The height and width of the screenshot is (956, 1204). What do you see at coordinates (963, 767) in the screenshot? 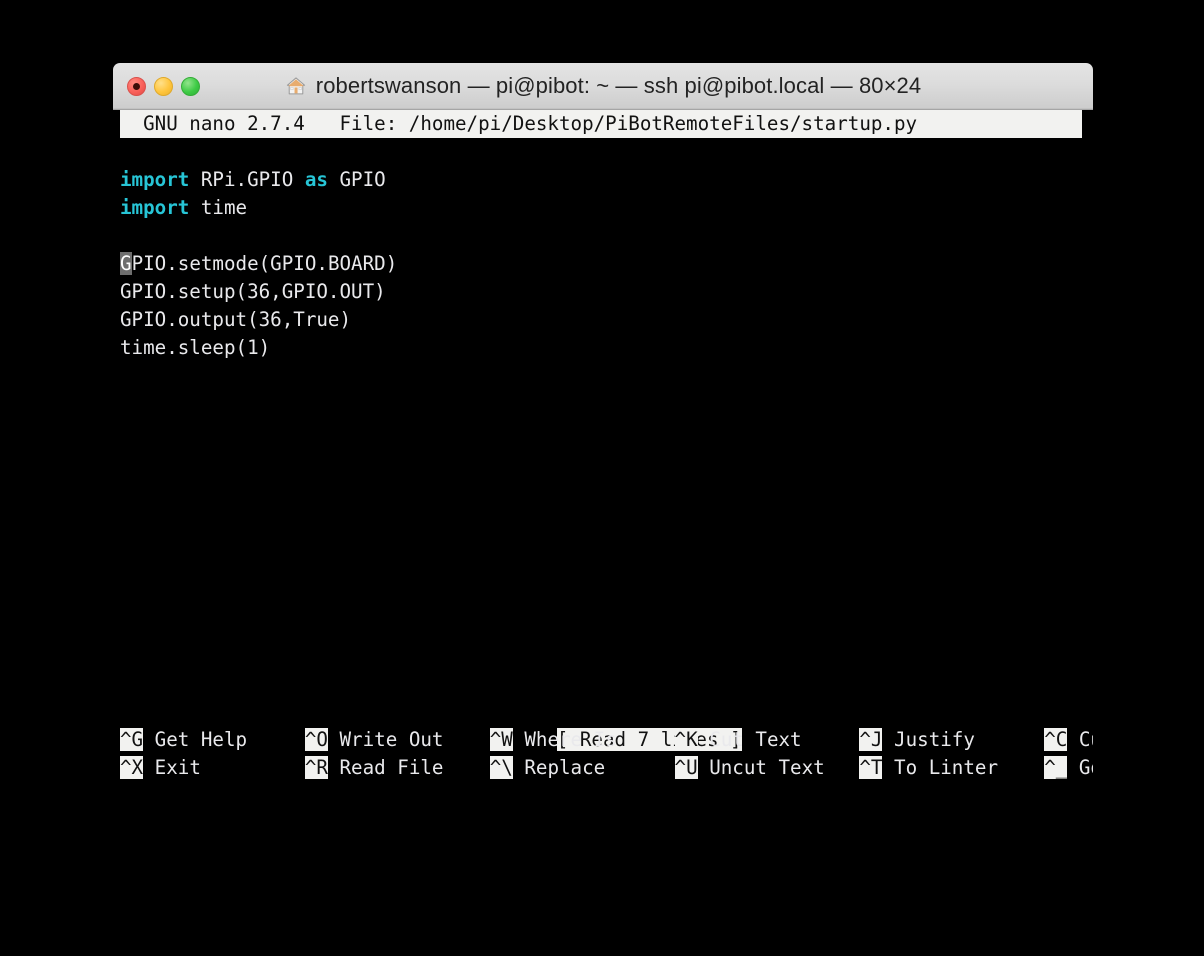
I see `shortcut-label-to-linter: To Linter` at bounding box center [963, 767].